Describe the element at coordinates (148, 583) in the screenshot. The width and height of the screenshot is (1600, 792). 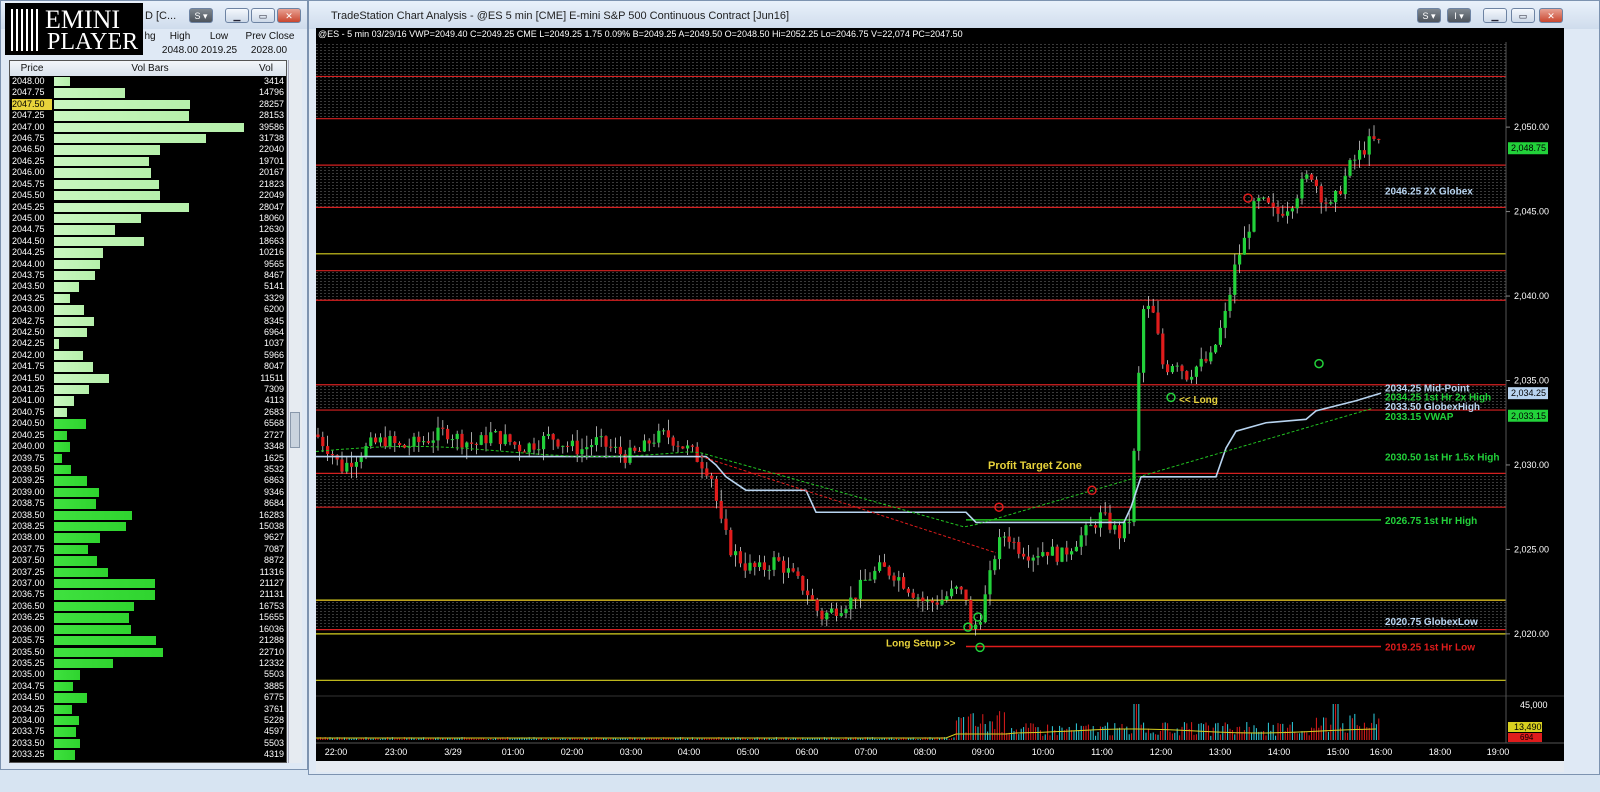
I see `ladder-row: 2037.00 21127` at that location.